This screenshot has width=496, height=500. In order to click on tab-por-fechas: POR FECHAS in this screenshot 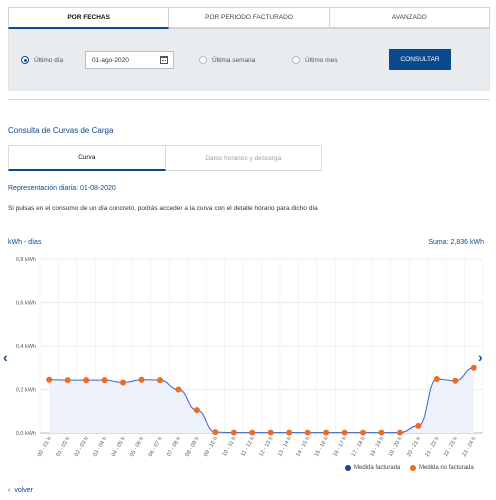, I will do `click(89, 18)`.